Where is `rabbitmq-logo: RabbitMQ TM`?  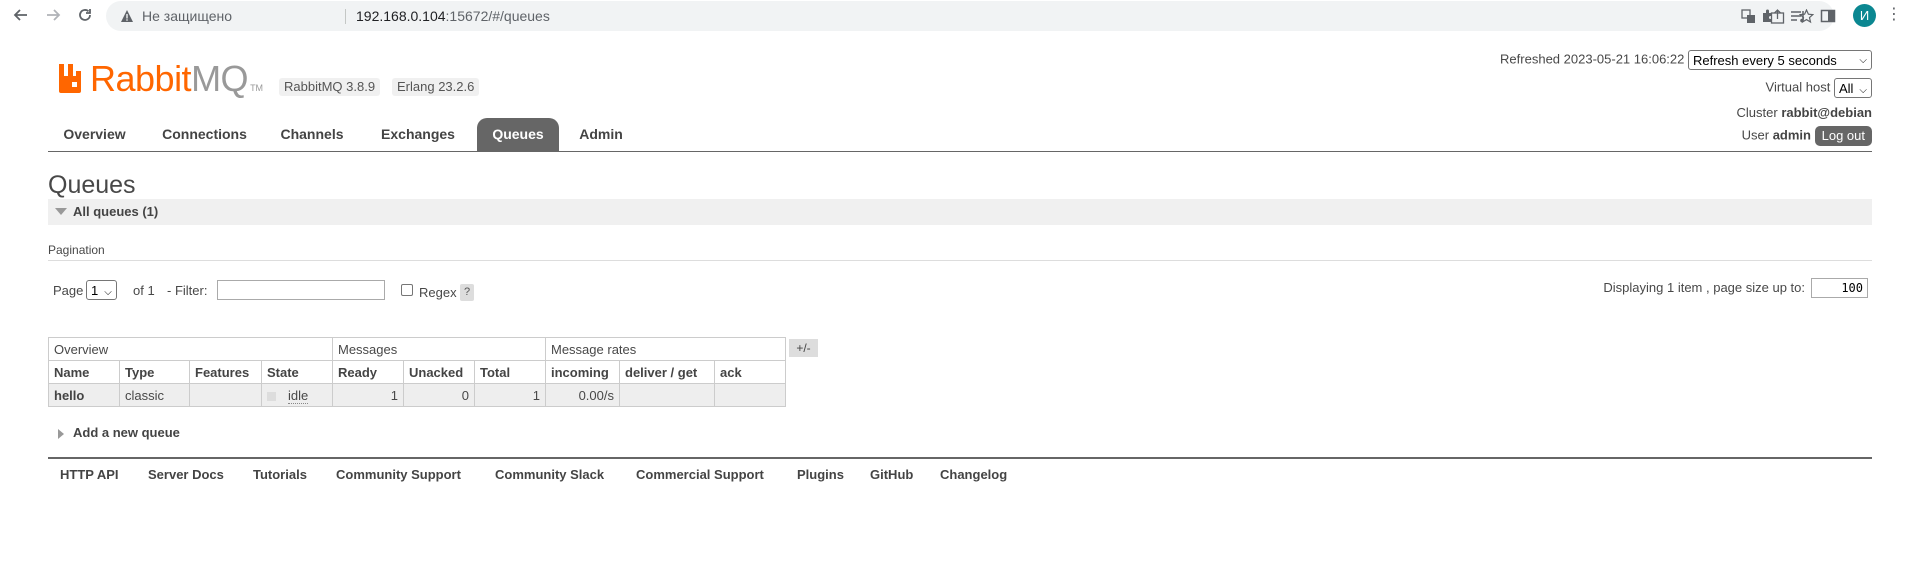
rabbitmq-logo: RabbitMQ TM is located at coordinates (160, 79).